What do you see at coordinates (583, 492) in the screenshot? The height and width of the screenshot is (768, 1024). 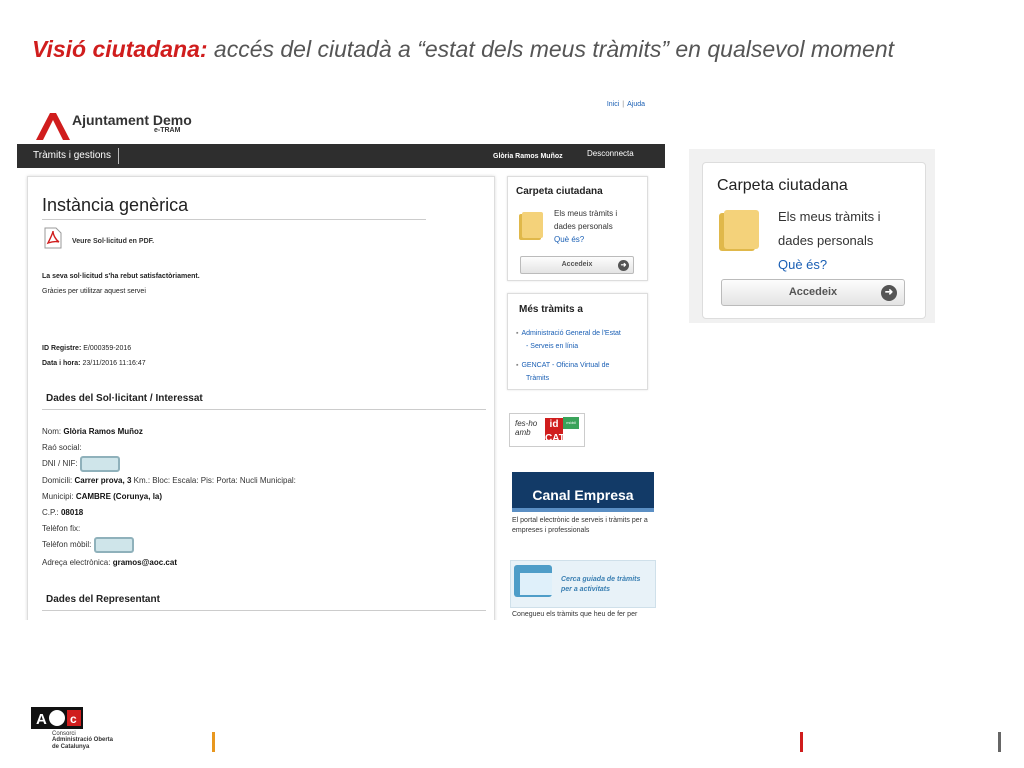 I see `canal-empresa-banner: Canal Empresa` at bounding box center [583, 492].